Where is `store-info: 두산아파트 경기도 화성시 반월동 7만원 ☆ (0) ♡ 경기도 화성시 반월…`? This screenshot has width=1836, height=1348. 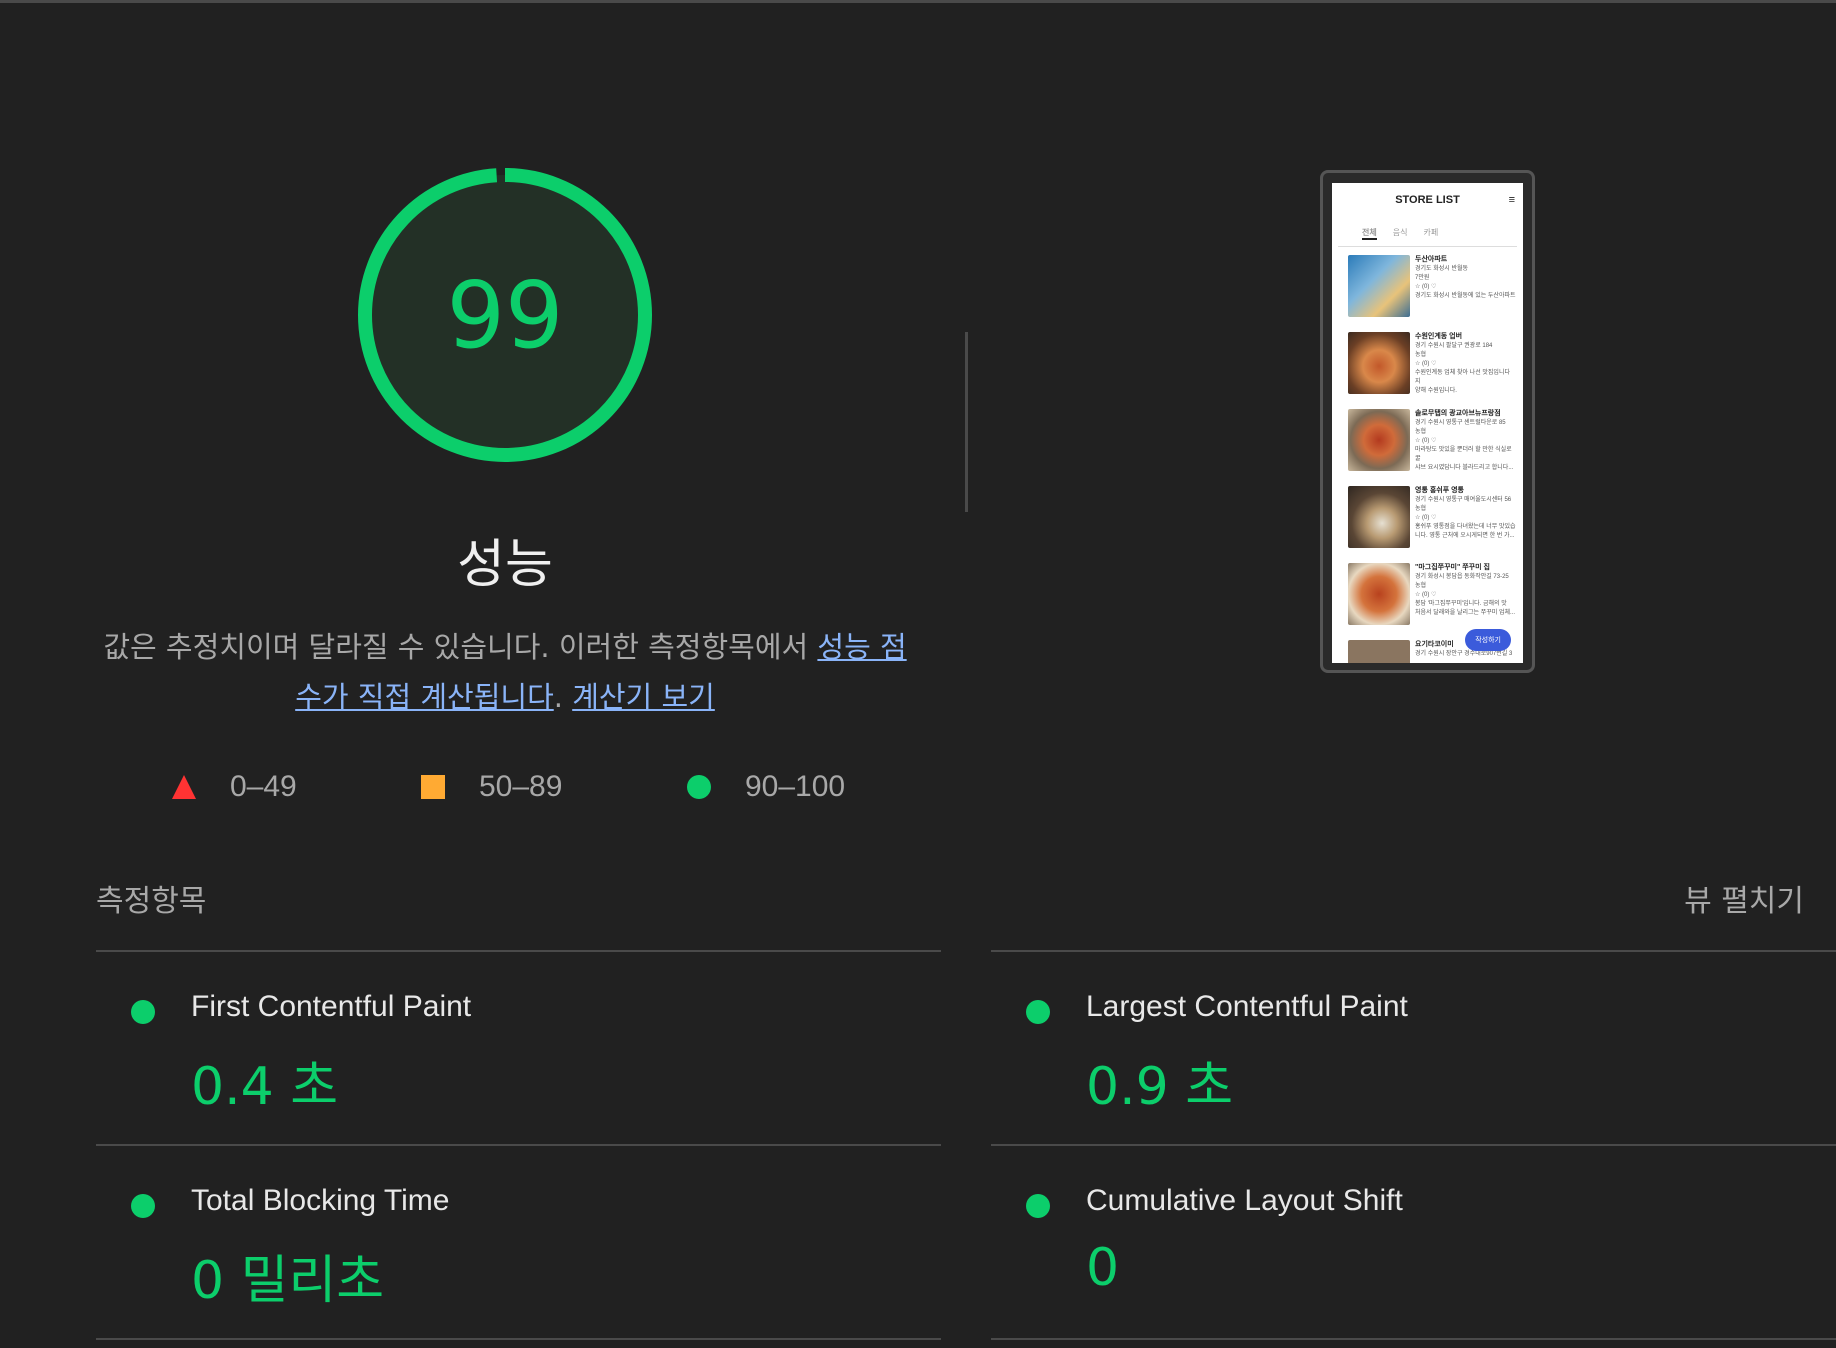
store-info: 두산아파트 경기도 화성시 반월동 7만원 ☆ (0) ♡ 경기도 화성시 반월… is located at coordinates (1465, 277).